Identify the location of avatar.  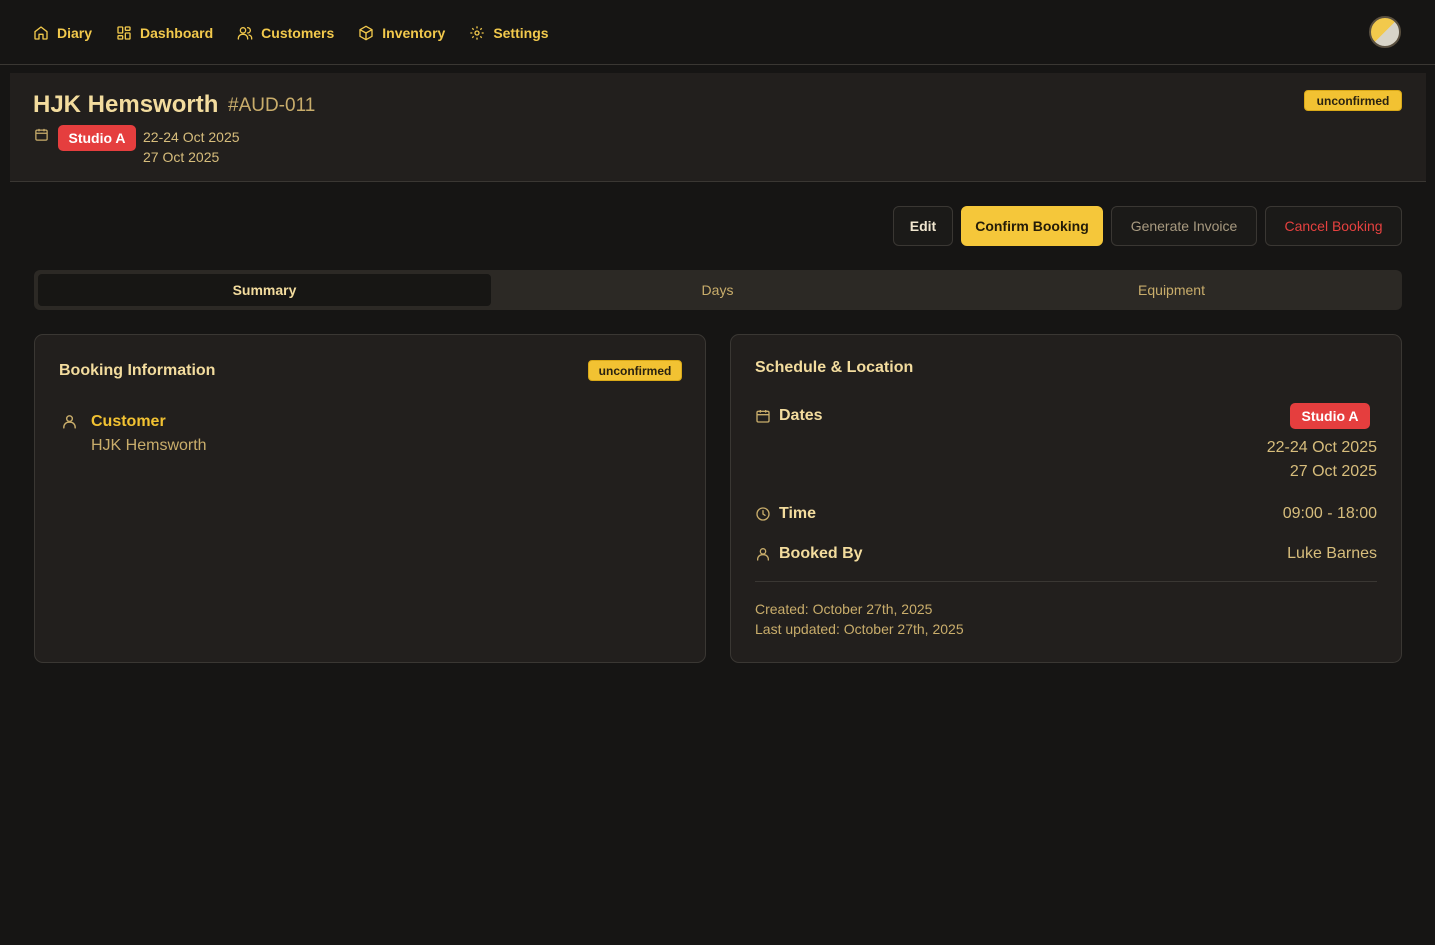
(1385, 32).